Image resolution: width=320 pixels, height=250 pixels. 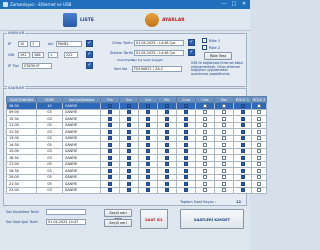 What do you see at coordinates (165, 20) in the screenshot?
I see `ayarlar-button: AYARLAR` at bounding box center [165, 20].